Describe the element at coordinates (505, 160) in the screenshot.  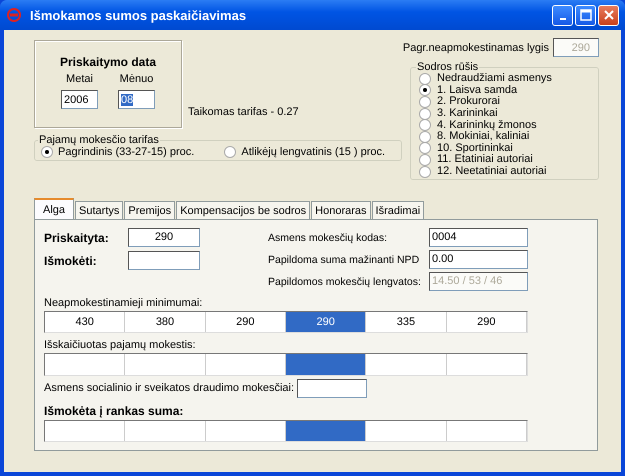
I see `radio-option: 11. Etatiniai autoriai` at that location.